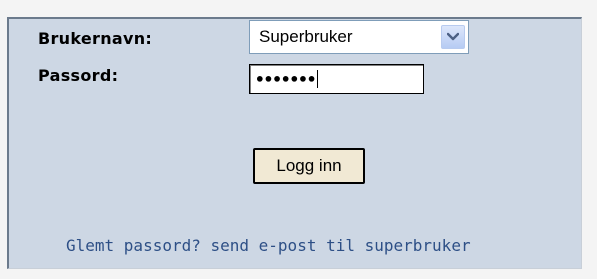 This screenshot has height=279, width=597. Describe the element at coordinates (306, 36) in the screenshot. I see `username-select-value: Superbruker` at that location.